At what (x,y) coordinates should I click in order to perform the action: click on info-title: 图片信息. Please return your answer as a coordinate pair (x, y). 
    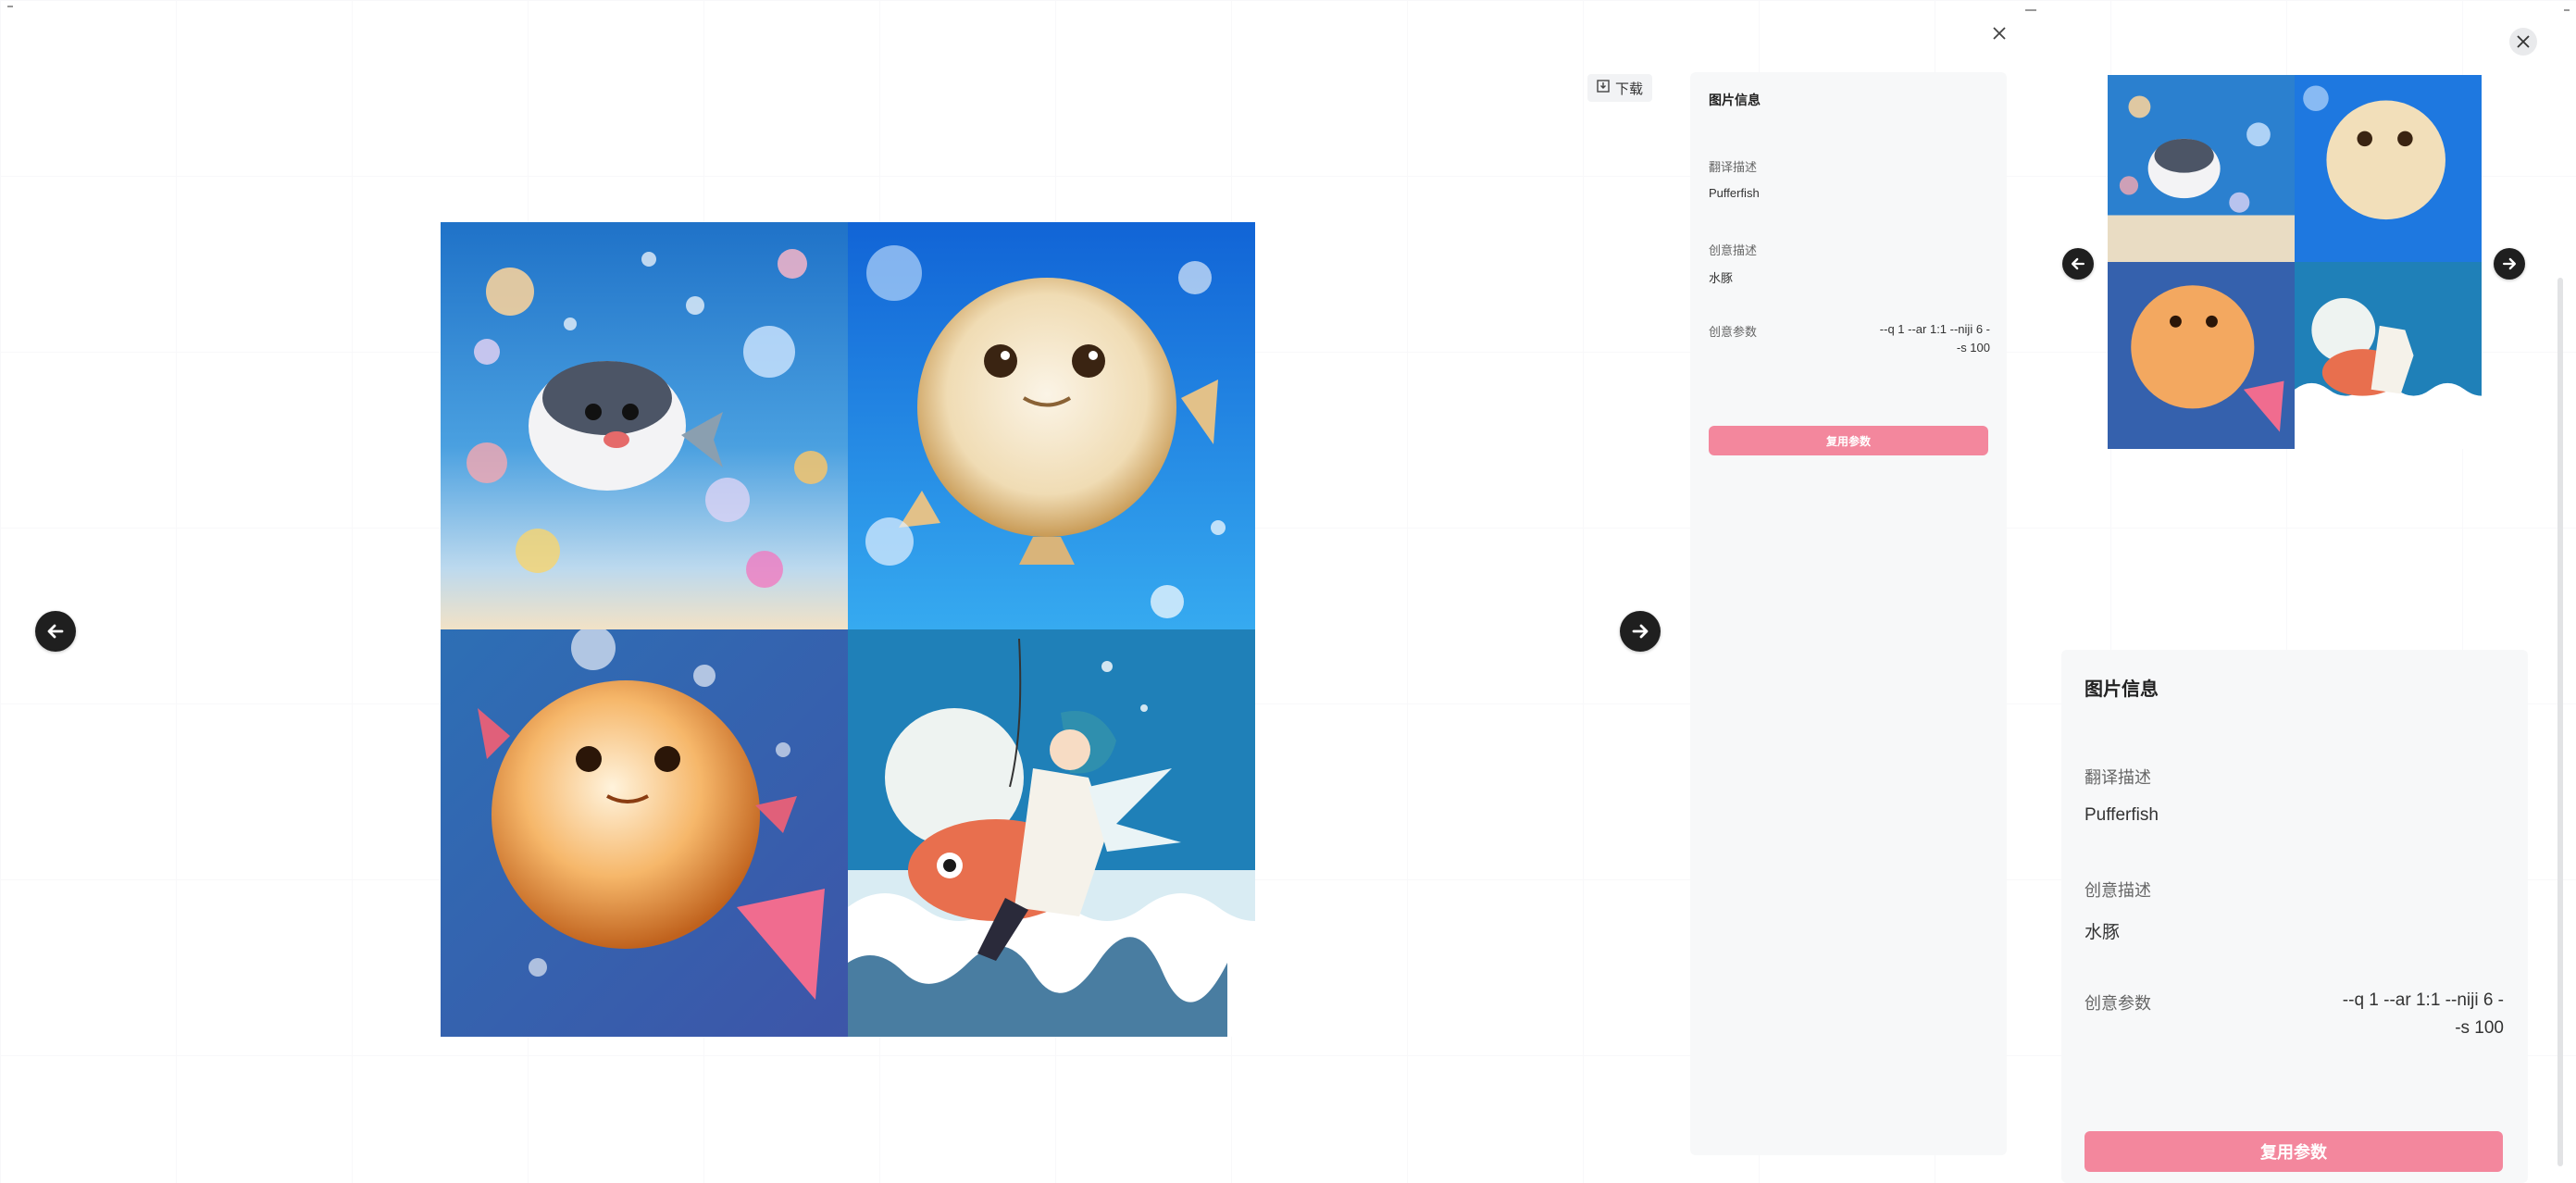
    Looking at the image, I should click on (1735, 100).